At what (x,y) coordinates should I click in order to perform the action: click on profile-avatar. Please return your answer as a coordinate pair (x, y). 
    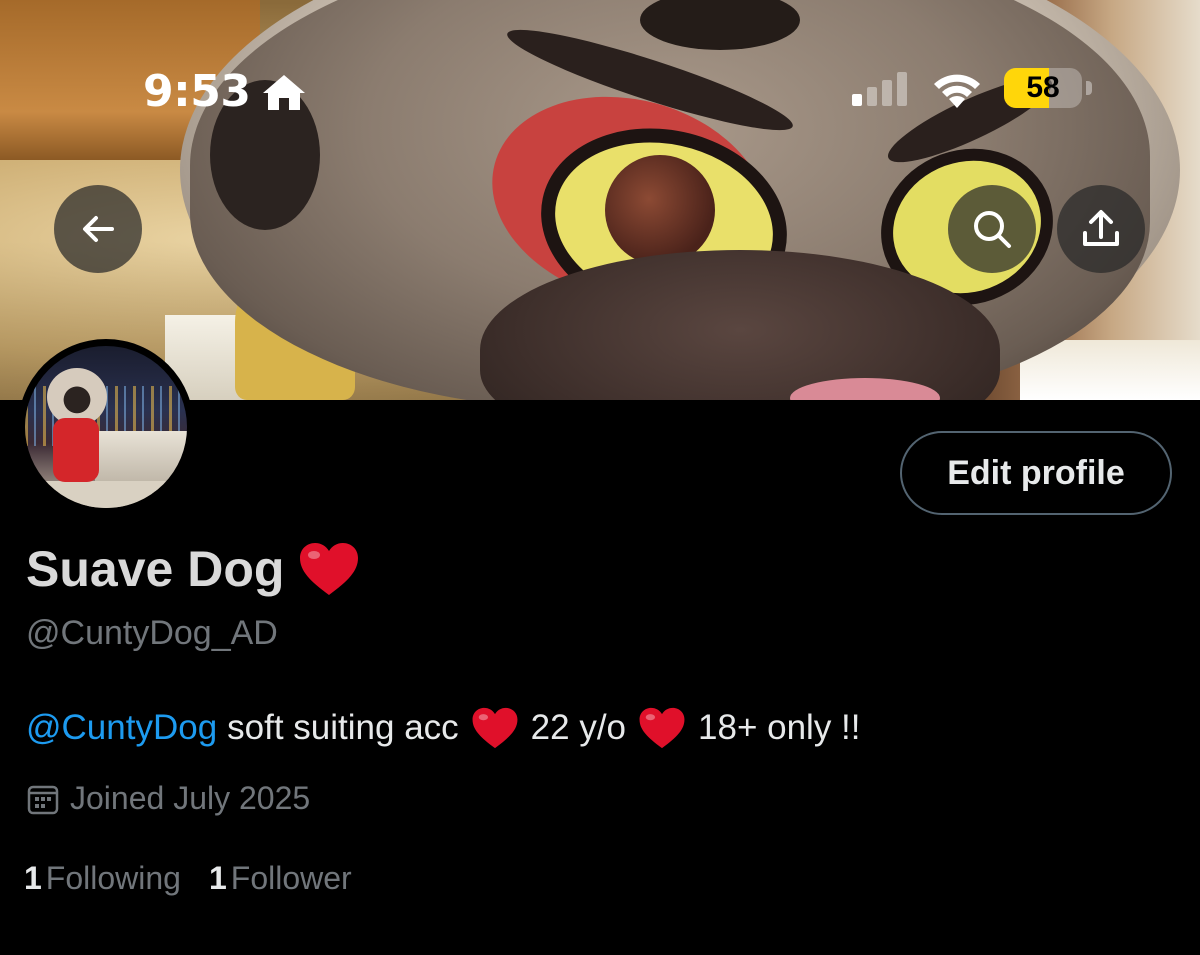
    Looking at the image, I should click on (106, 427).